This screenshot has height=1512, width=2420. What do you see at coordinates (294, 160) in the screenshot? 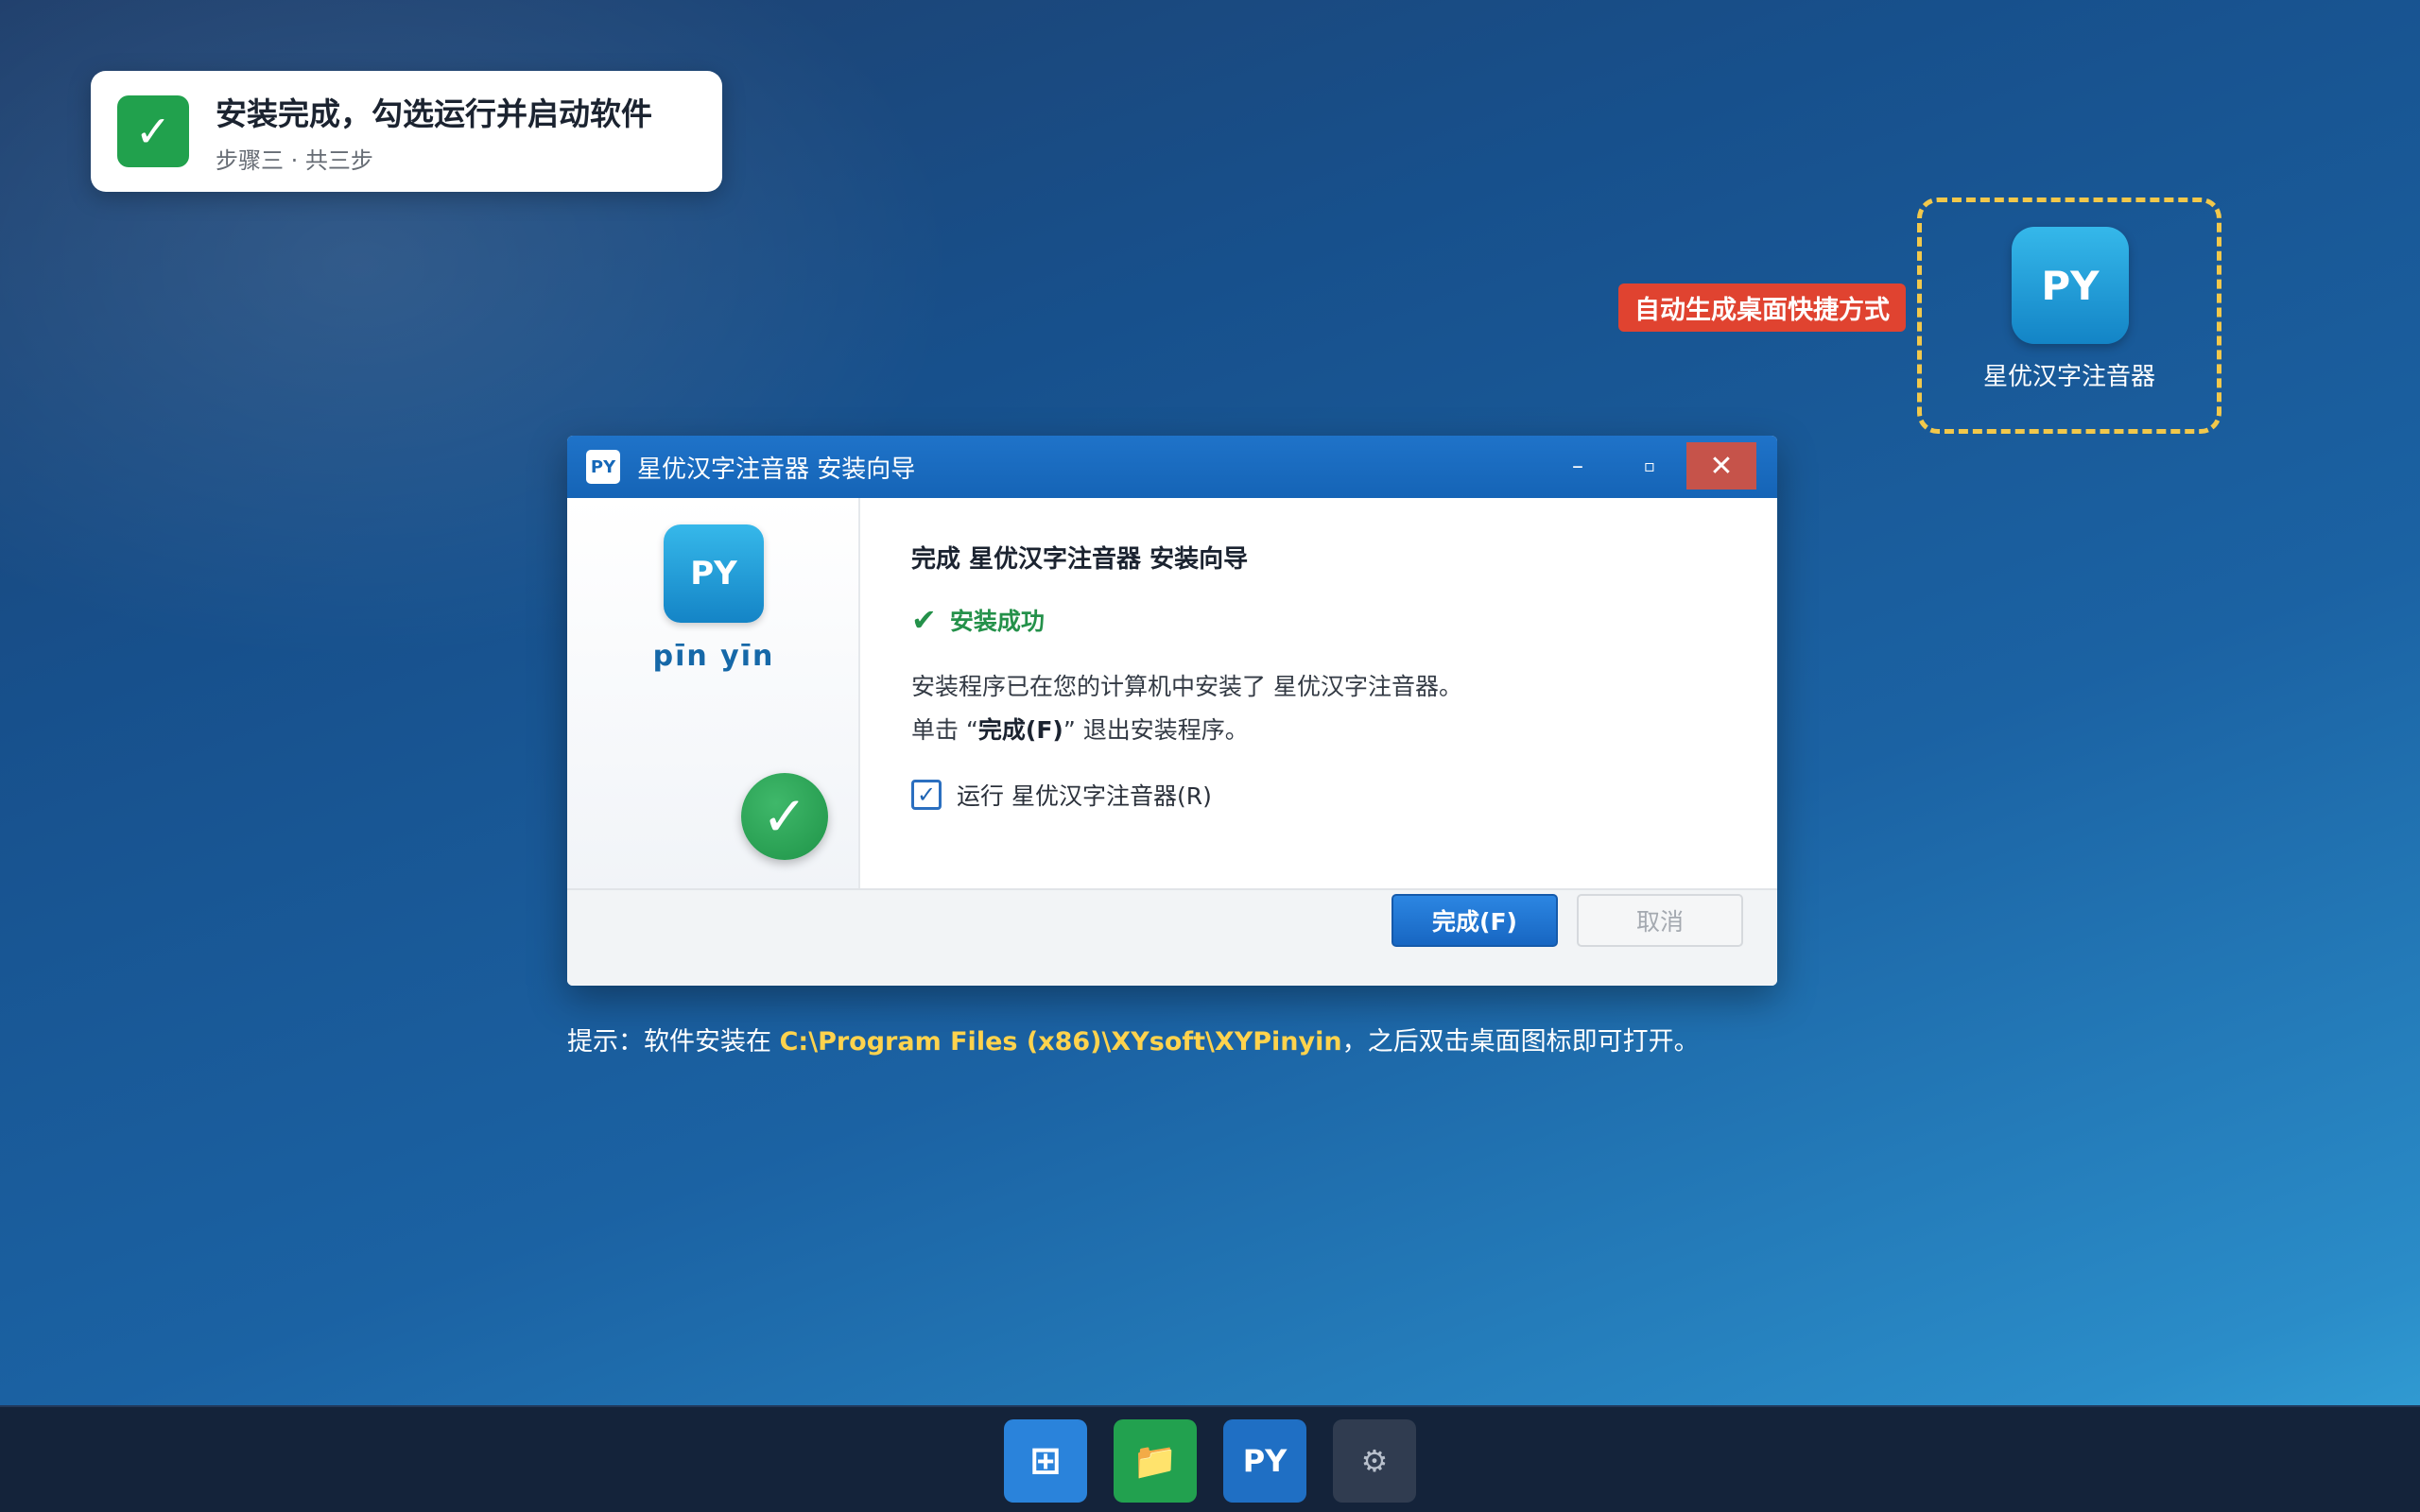
I see `toast-subtitle: 步骤三 · 共三步` at bounding box center [294, 160].